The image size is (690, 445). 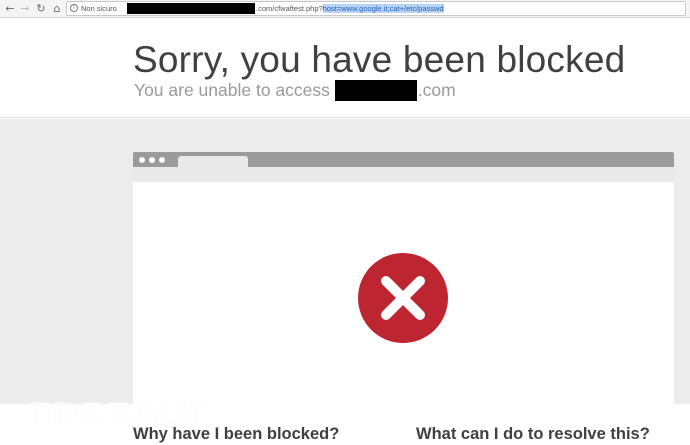 What do you see at coordinates (10, 8) in the screenshot?
I see `back-arrow-icon: ←` at bounding box center [10, 8].